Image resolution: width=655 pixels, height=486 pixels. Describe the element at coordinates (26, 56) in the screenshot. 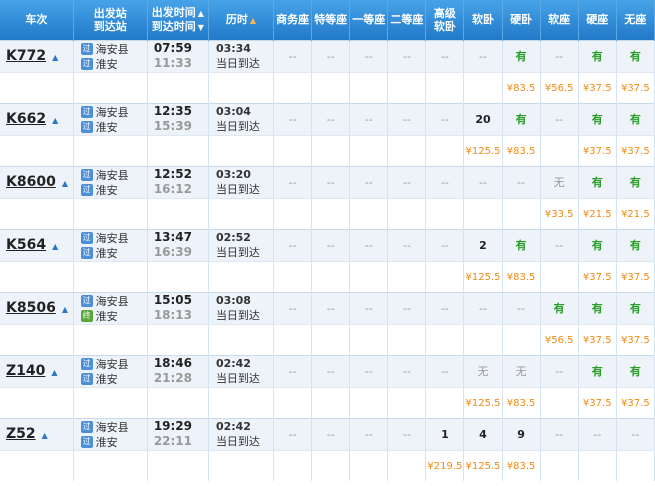

I see `train-number-link: K772` at that location.